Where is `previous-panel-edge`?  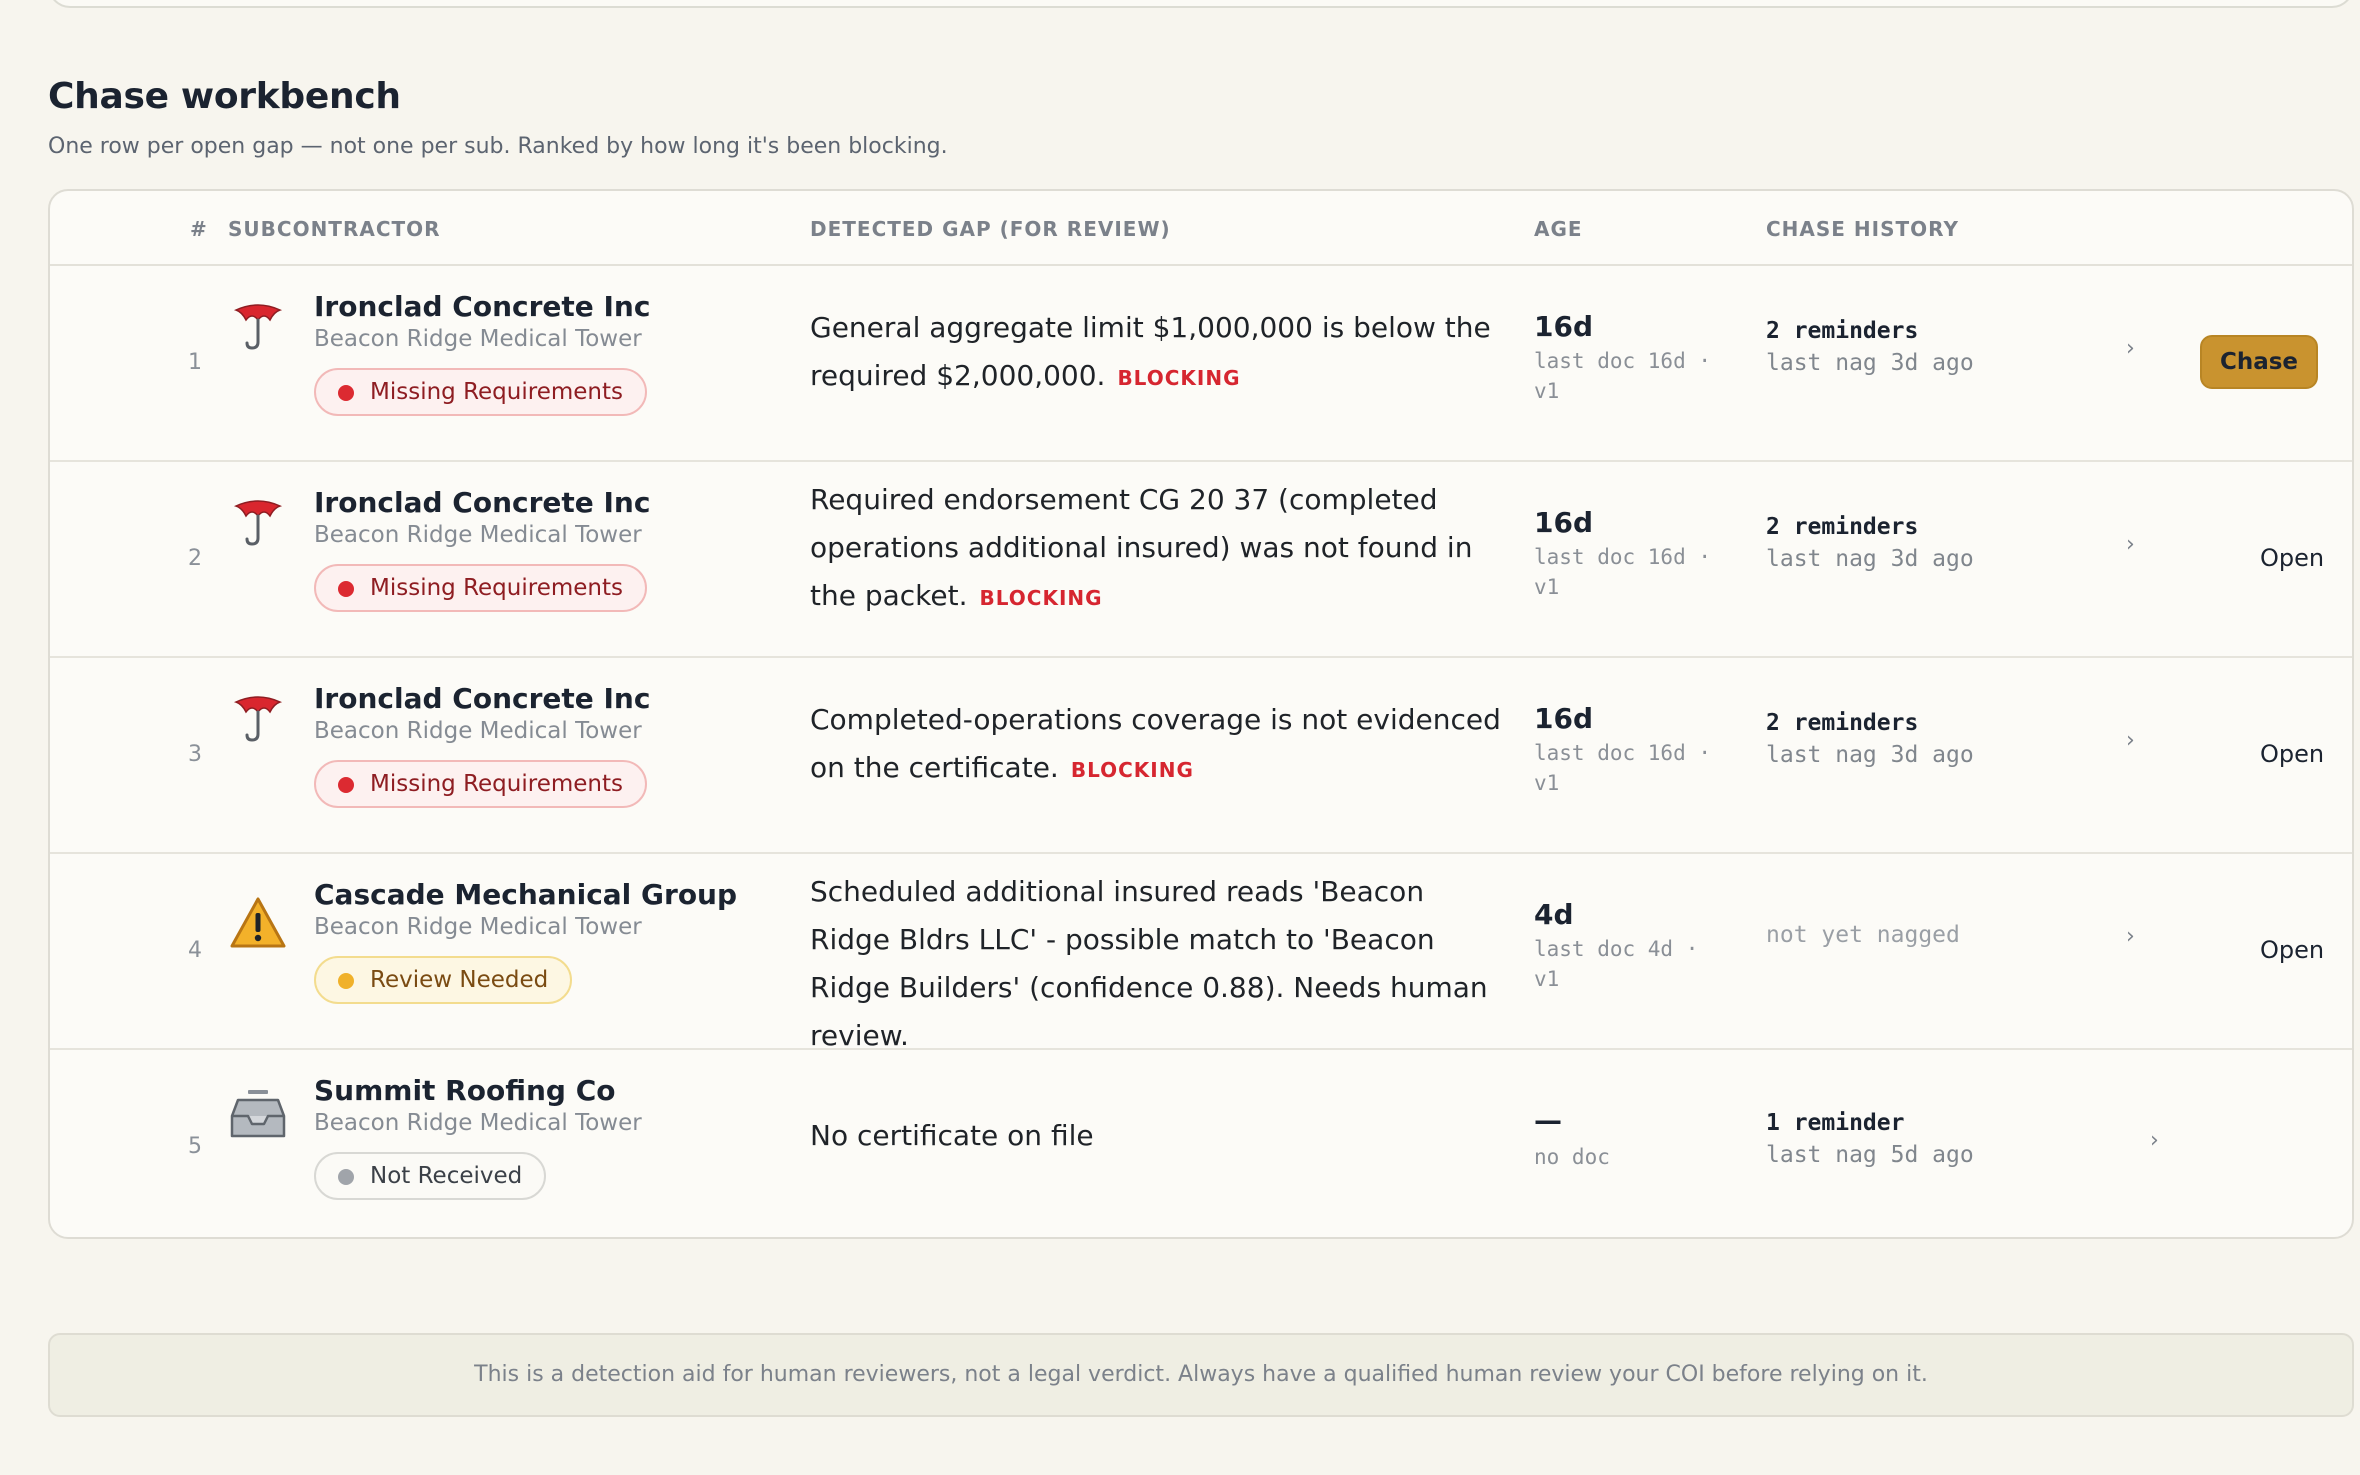 previous-panel-edge is located at coordinates (1201, 4).